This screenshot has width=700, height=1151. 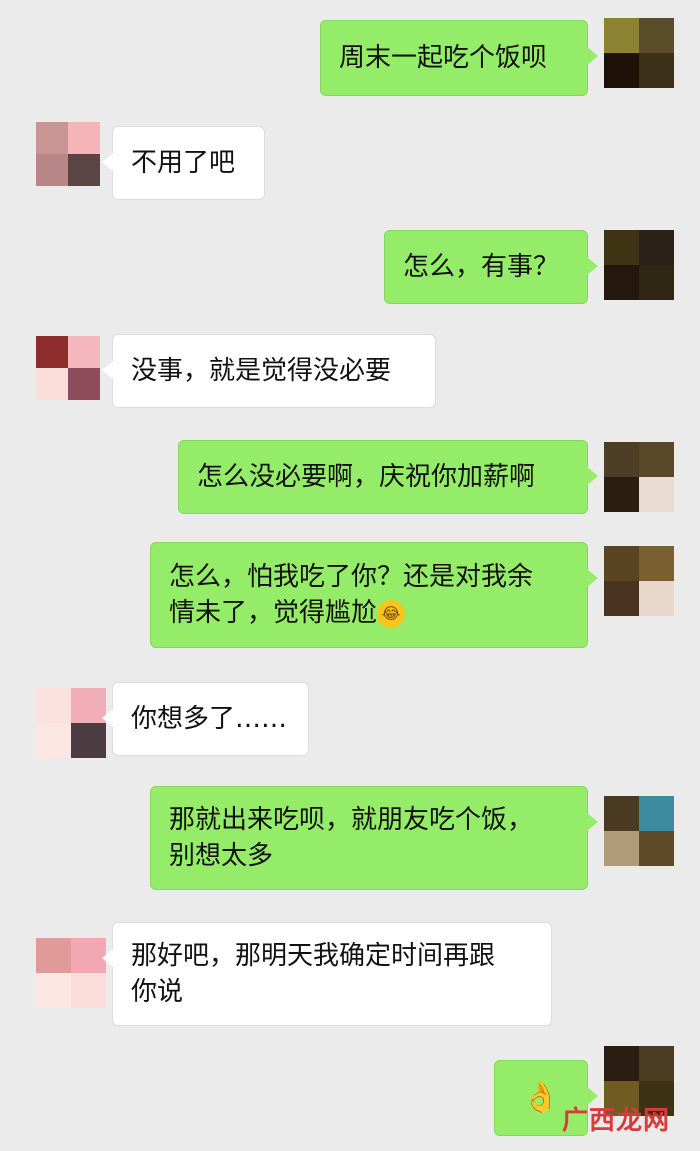 What do you see at coordinates (261, 371) in the screenshot?
I see `message-text: 没事，就是觉得没必要` at bounding box center [261, 371].